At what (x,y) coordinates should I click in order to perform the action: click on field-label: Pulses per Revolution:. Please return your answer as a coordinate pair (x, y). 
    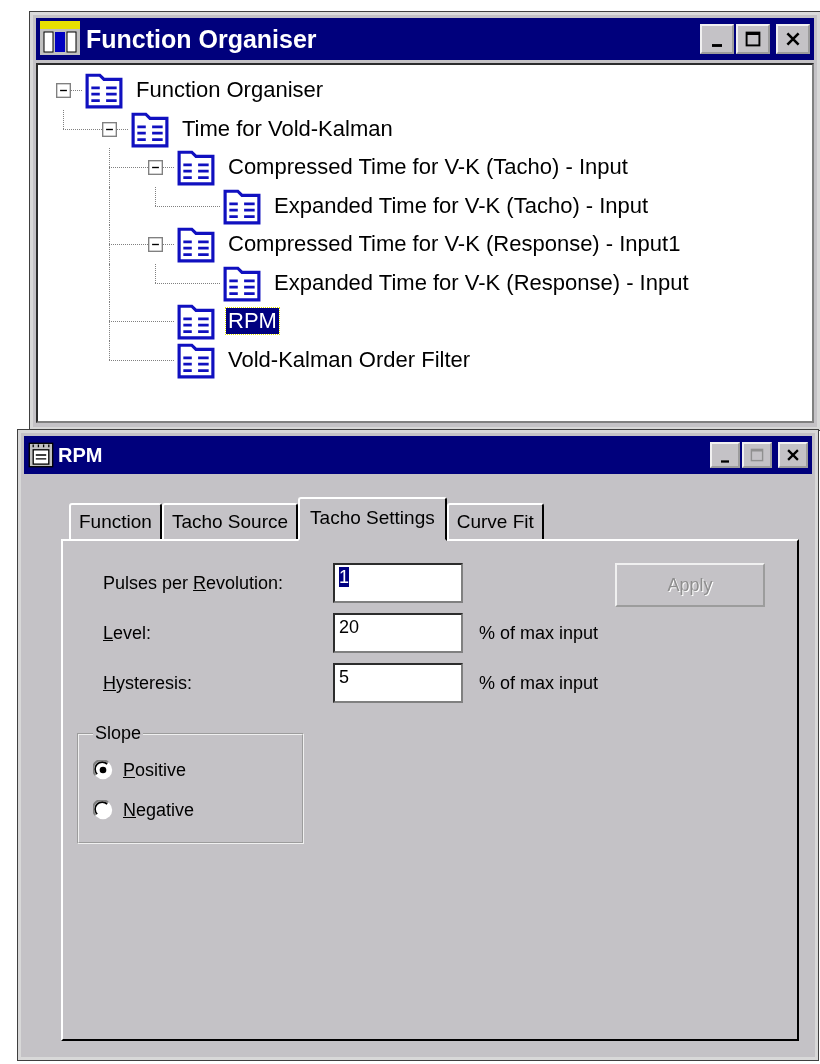
    Looking at the image, I should click on (194, 583).